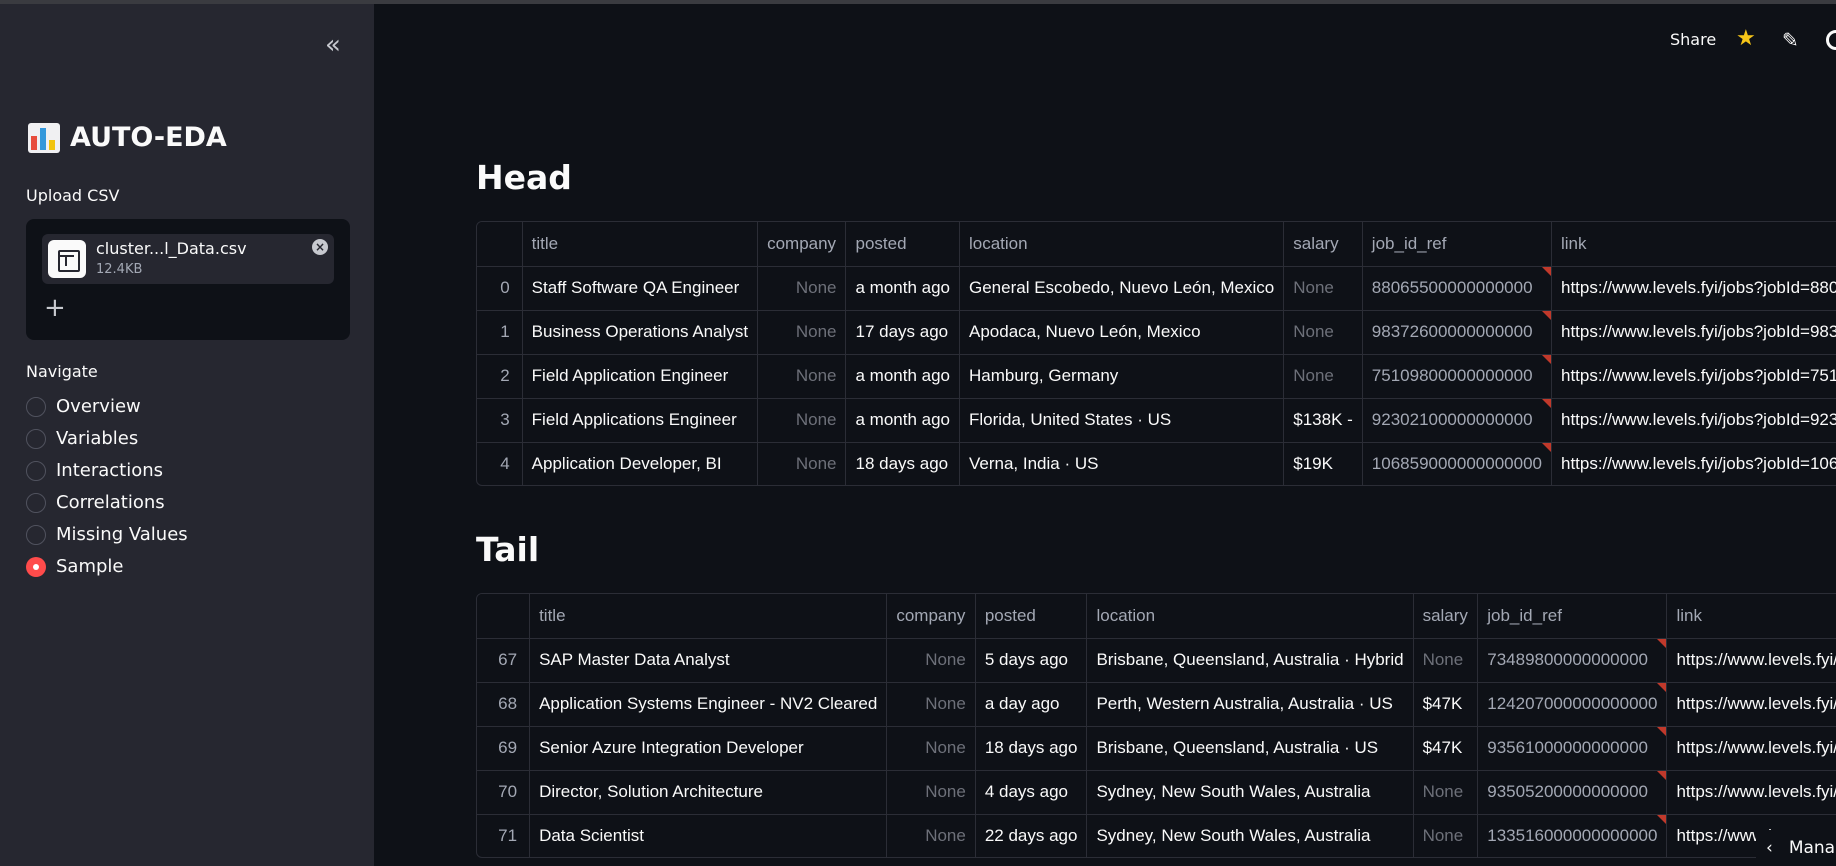  What do you see at coordinates (640, 376) in the screenshot?
I see `cell-title: Field Application Engineer` at bounding box center [640, 376].